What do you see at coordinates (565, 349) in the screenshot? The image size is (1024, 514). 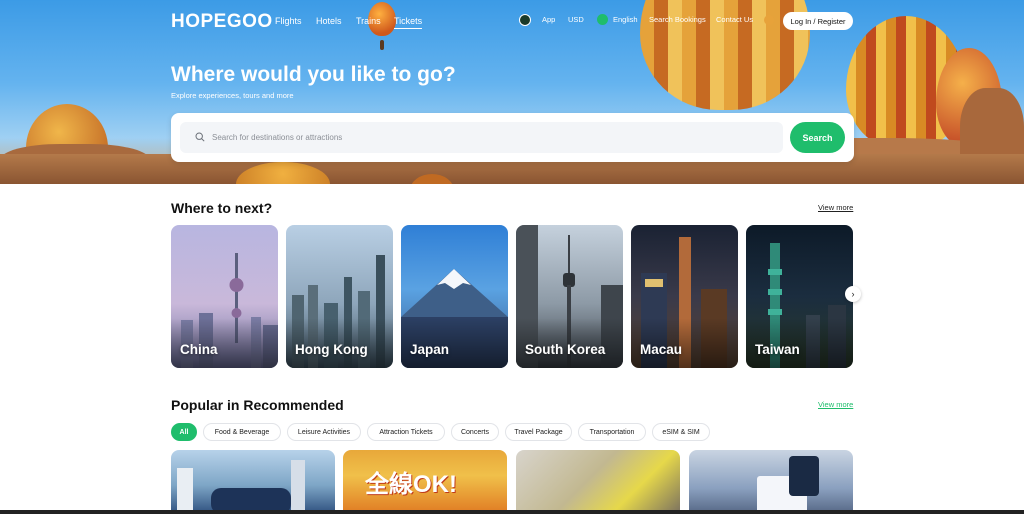 I see `destination-label: South Korea` at bounding box center [565, 349].